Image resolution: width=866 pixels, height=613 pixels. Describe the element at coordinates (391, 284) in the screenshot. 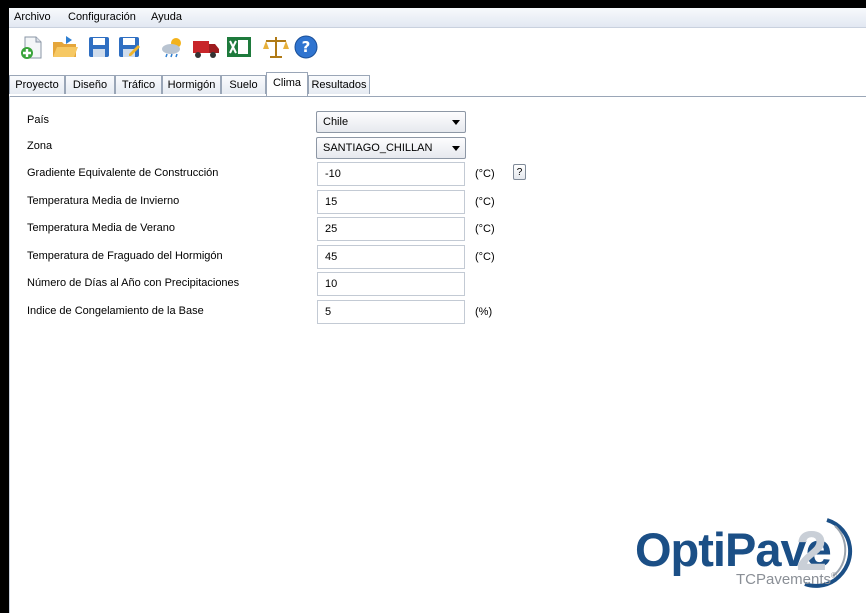

I see `dias-precip-field` at that location.